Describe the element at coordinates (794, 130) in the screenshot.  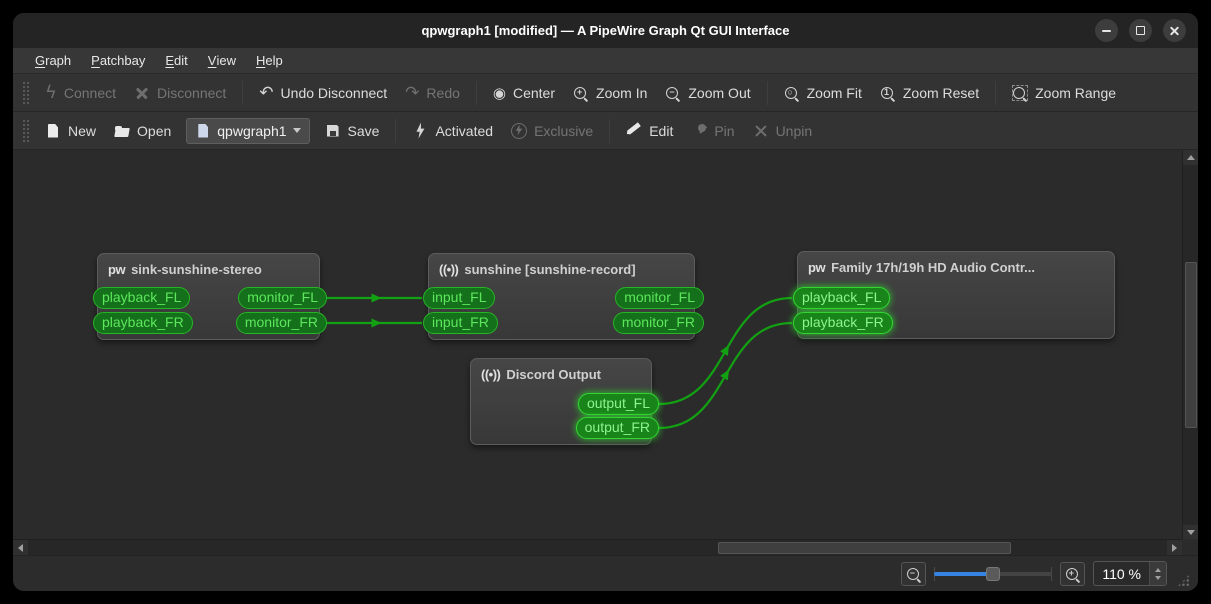
I see `toolbar-button-label: Unpin` at that location.